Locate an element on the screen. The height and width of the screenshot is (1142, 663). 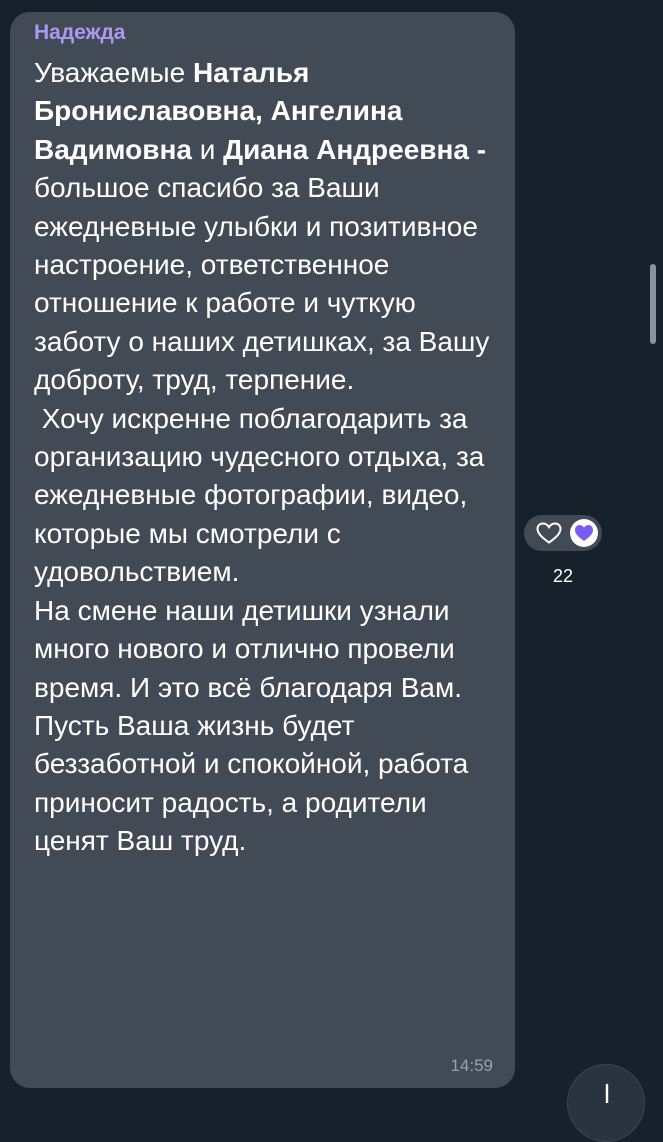
sender-name: Надежда is located at coordinates (264, 33).